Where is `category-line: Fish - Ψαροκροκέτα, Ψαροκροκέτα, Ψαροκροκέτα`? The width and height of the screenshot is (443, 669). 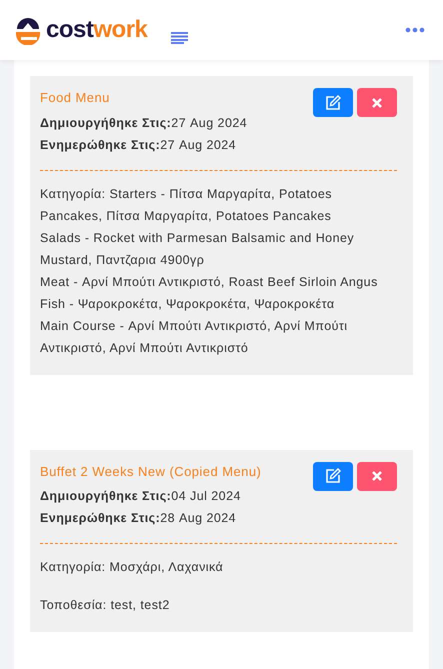 category-line: Fish - Ψαροκροκέτα, Ψαροκροκέτα, Ψαροκροκέτα is located at coordinates (188, 304).